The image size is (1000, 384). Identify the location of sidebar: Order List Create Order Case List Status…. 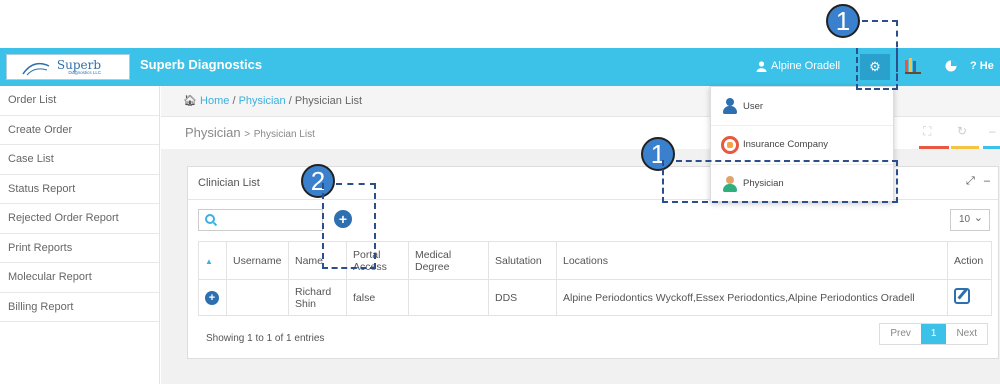
(80, 235).